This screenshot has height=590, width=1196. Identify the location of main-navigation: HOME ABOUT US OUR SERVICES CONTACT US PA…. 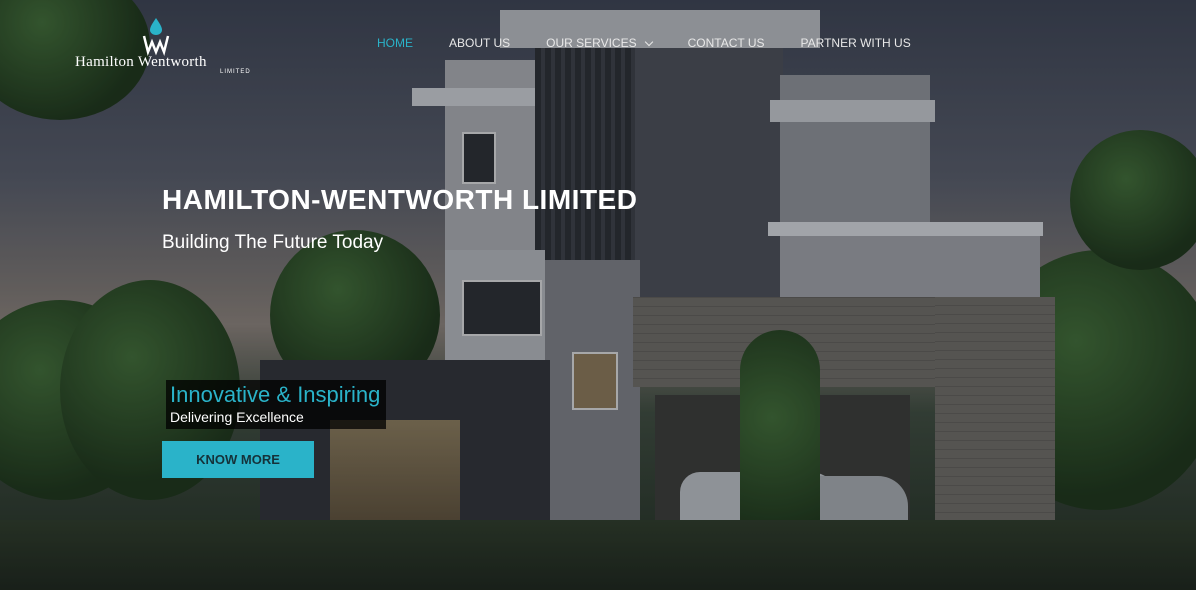
(644, 43).